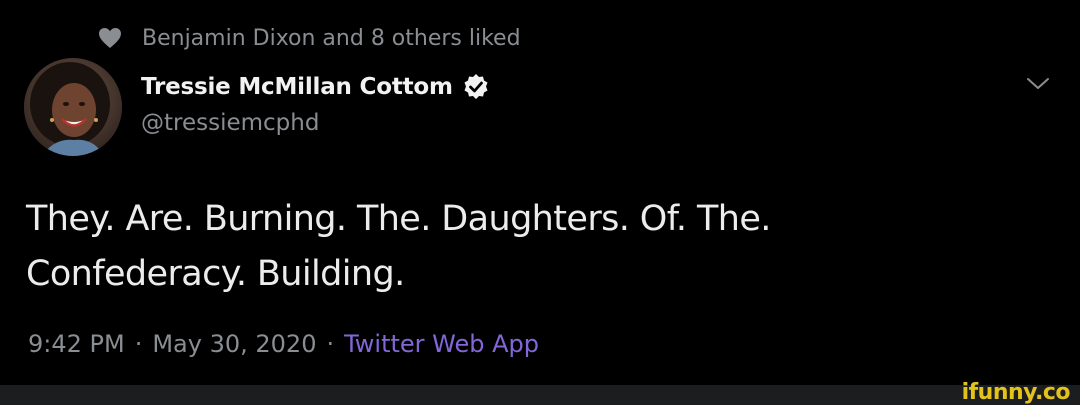 This screenshot has width=1080, height=405. What do you see at coordinates (215, 274) in the screenshot?
I see `tweet-text-line: Confederacy. Building.` at bounding box center [215, 274].